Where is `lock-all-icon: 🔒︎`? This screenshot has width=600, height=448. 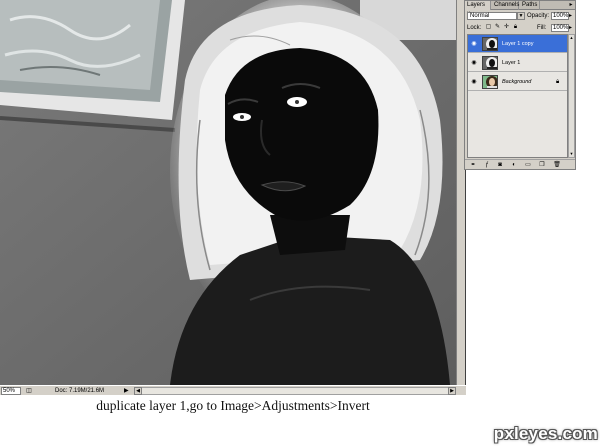
lock-all-icon: 🔒︎ is located at coordinates (515, 27).